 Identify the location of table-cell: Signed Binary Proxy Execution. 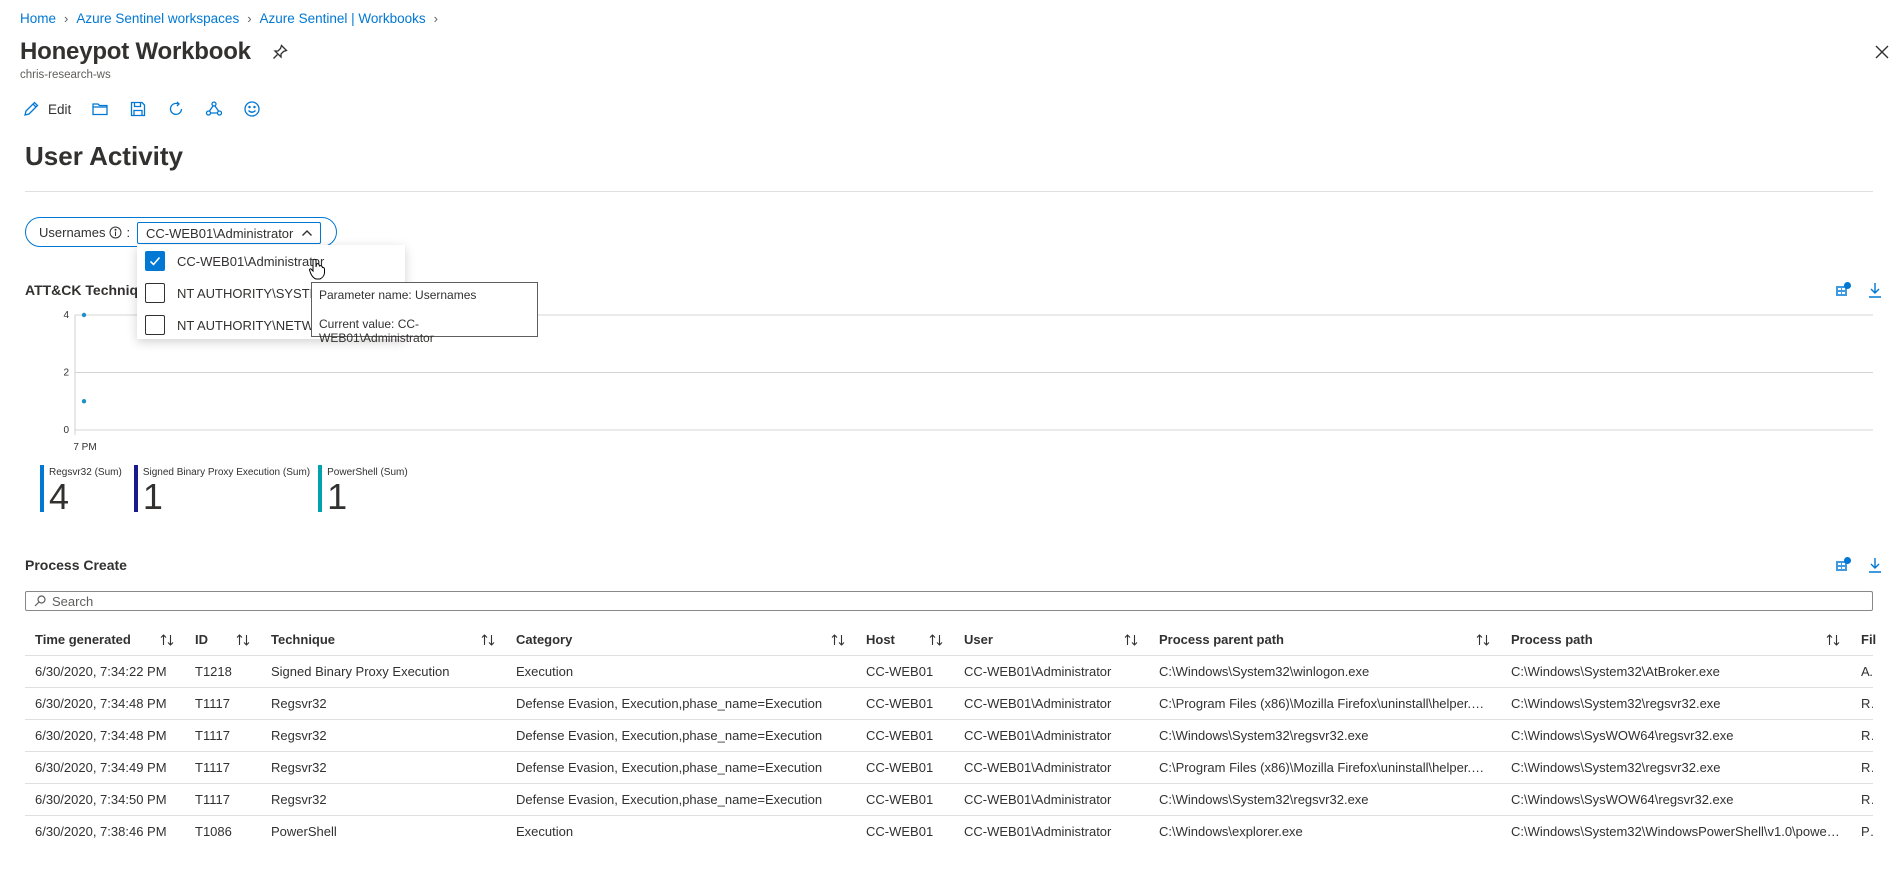
(383, 670).